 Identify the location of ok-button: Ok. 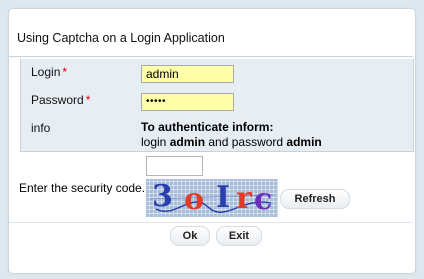
(190, 236).